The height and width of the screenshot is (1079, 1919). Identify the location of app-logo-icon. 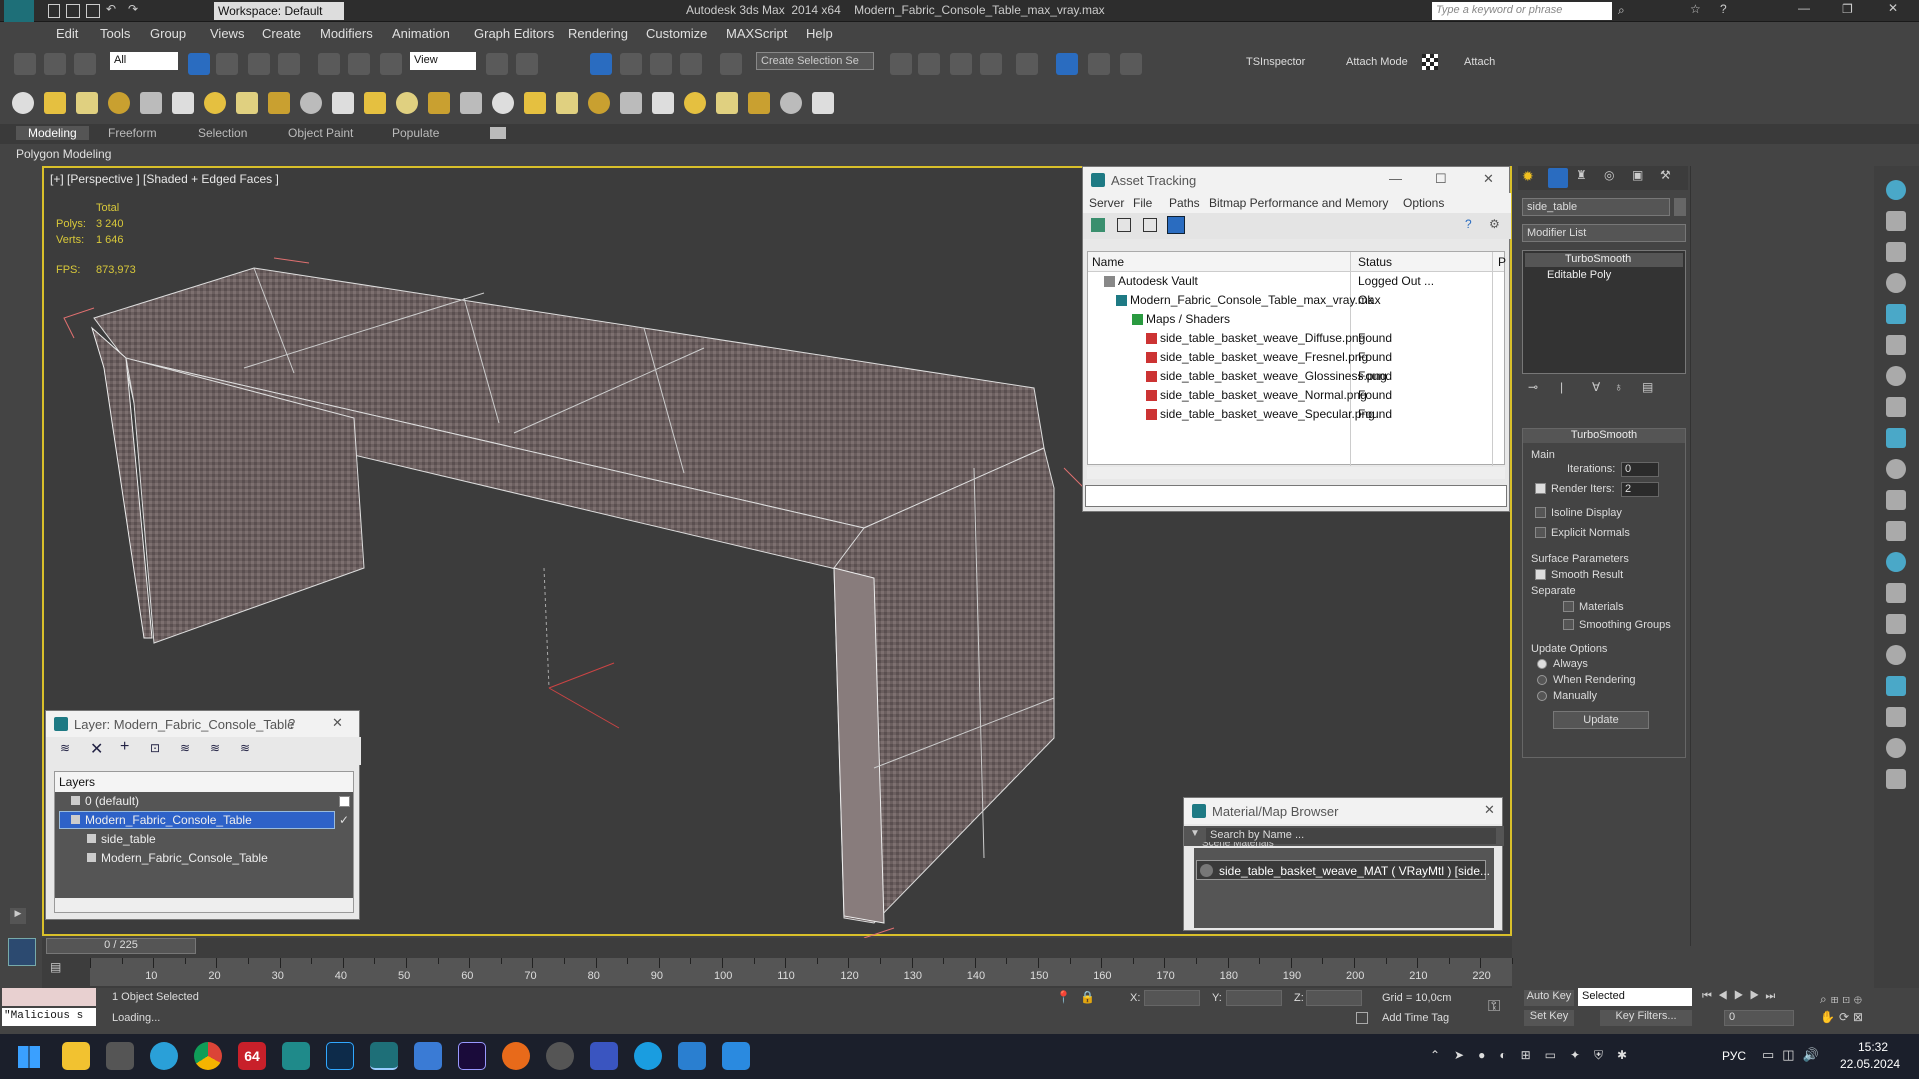
(19, 11).